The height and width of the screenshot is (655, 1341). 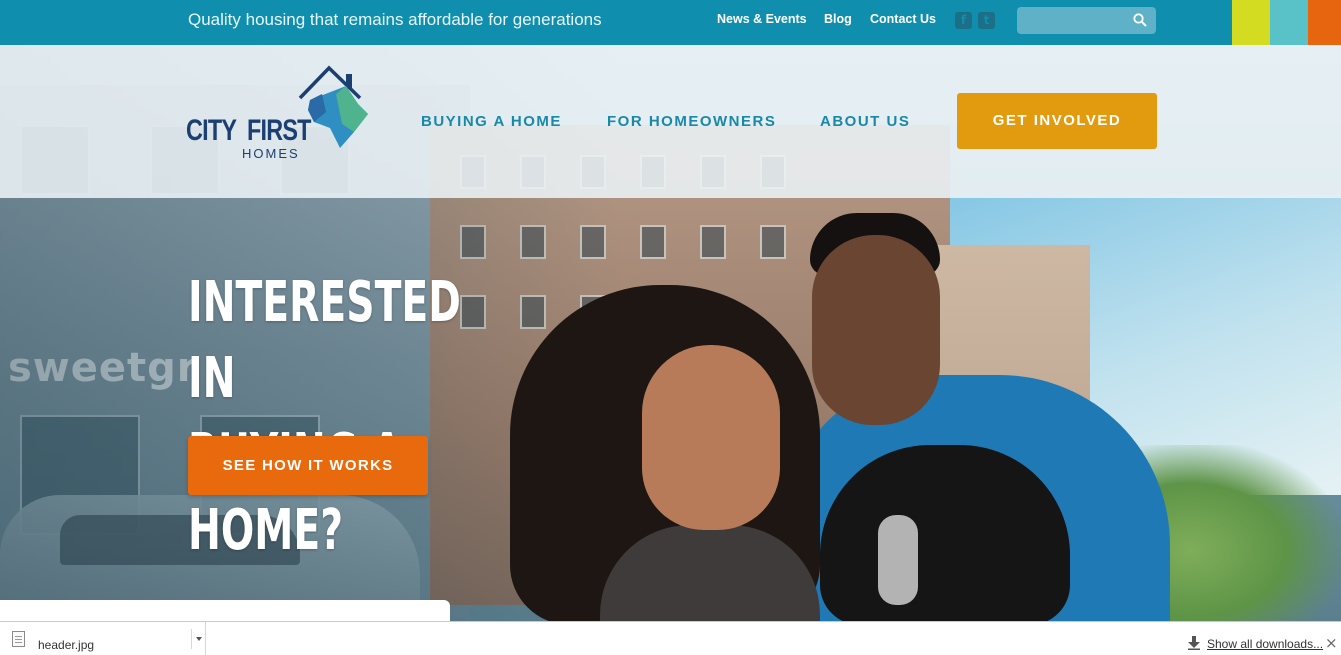 What do you see at coordinates (1140, 20) in the screenshot?
I see `search-icon` at bounding box center [1140, 20].